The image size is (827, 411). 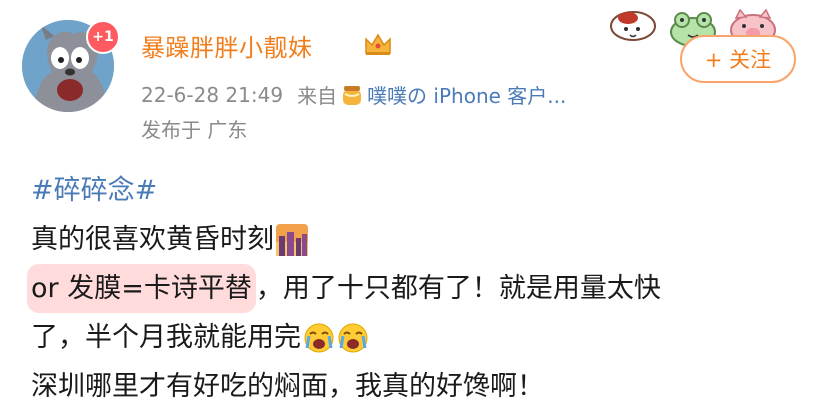 What do you see at coordinates (317, 96) in the screenshot?
I see `source-prefix: 来自` at bounding box center [317, 96].